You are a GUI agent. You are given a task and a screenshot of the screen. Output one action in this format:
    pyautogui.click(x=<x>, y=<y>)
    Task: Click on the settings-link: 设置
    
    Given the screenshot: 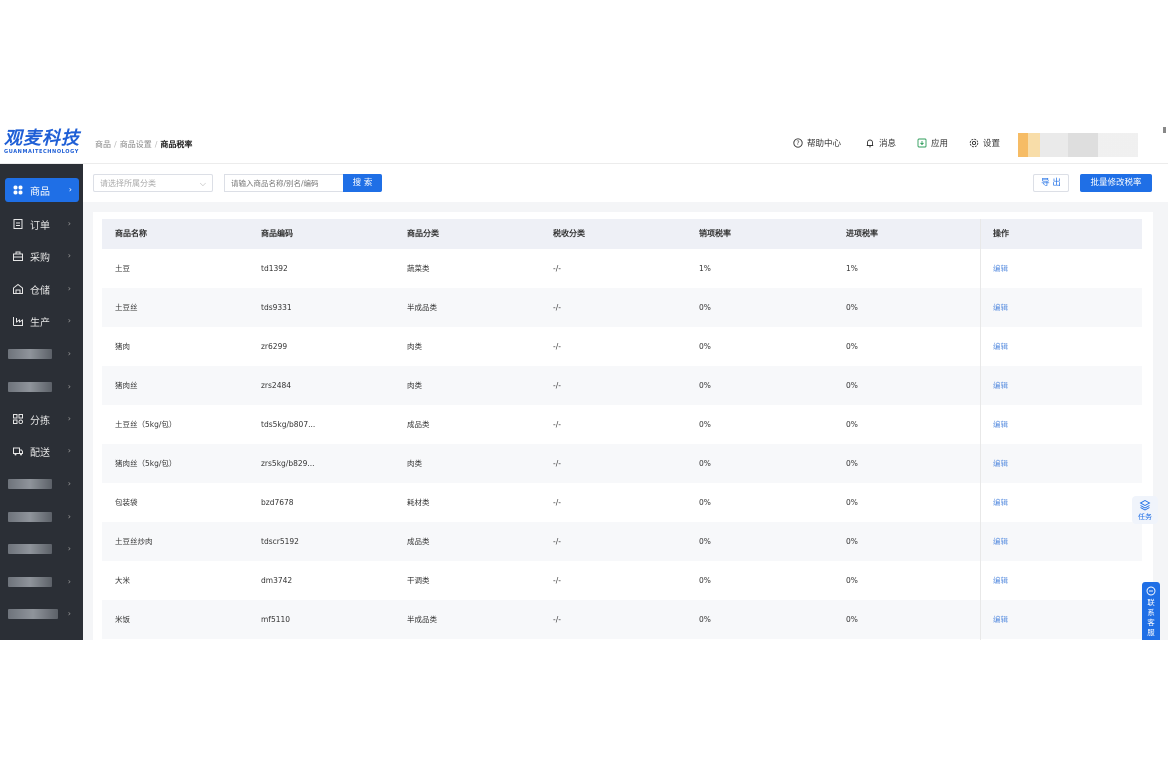 What is the action you would take?
    pyautogui.click(x=984, y=143)
    